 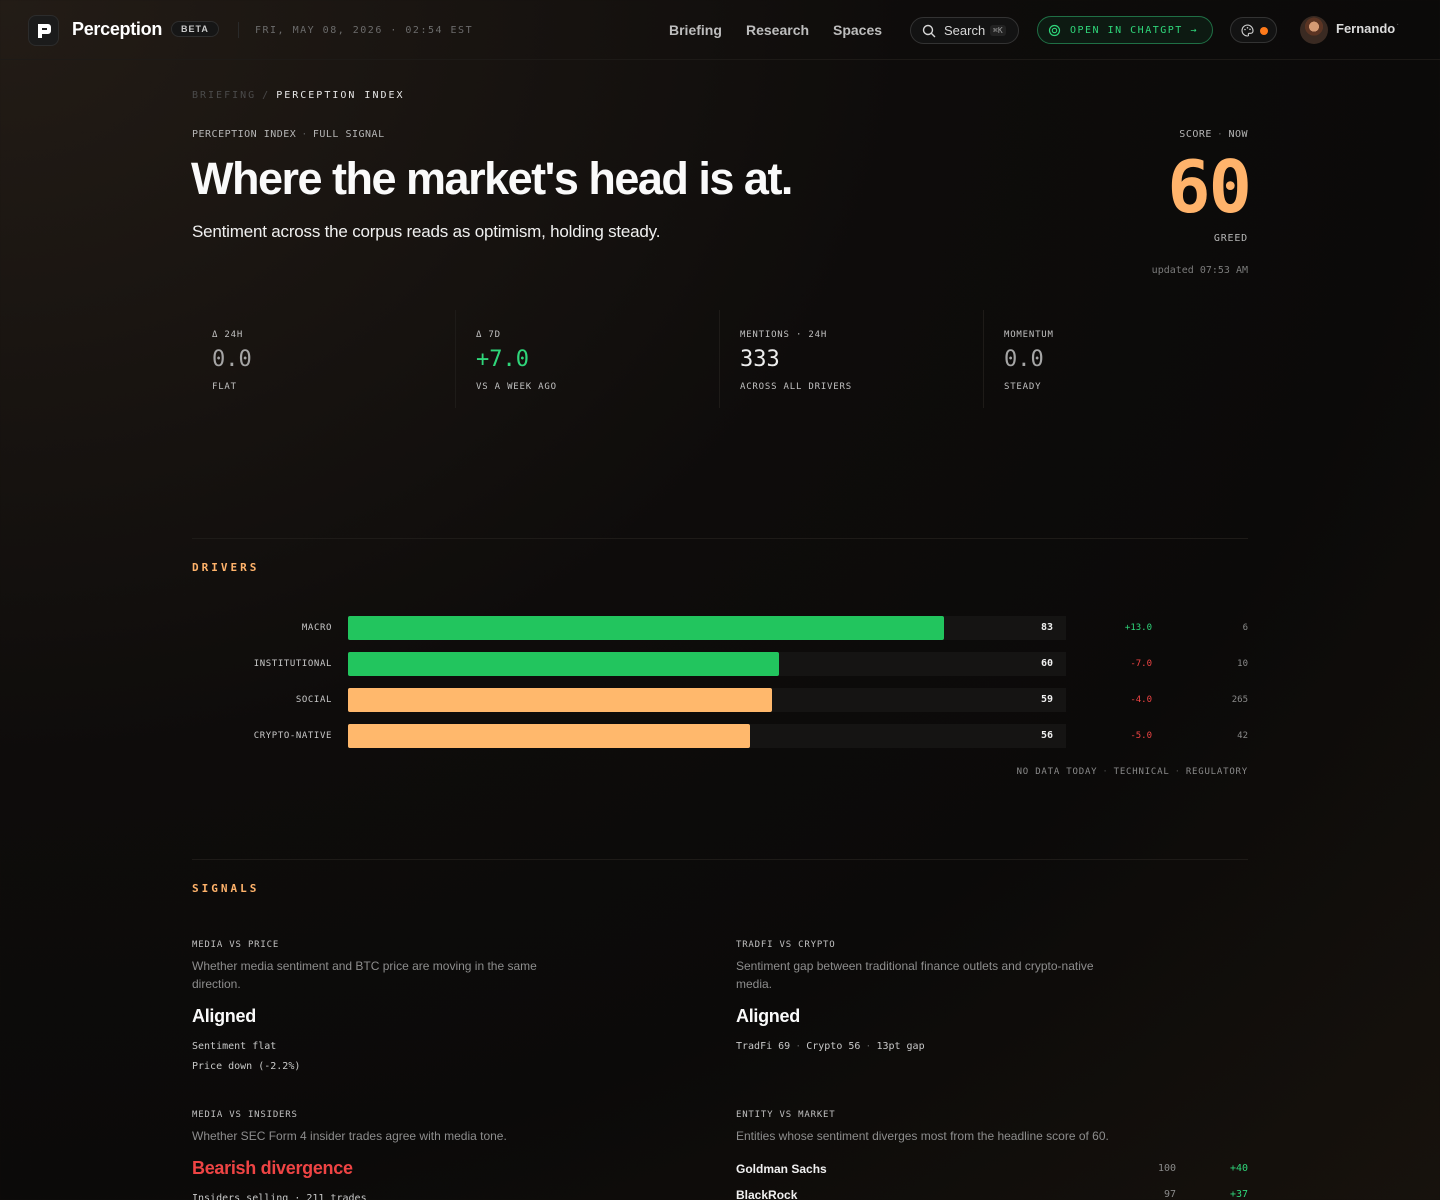 I want to click on search-shortcut: ⌘K, so click(x=998, y=30).